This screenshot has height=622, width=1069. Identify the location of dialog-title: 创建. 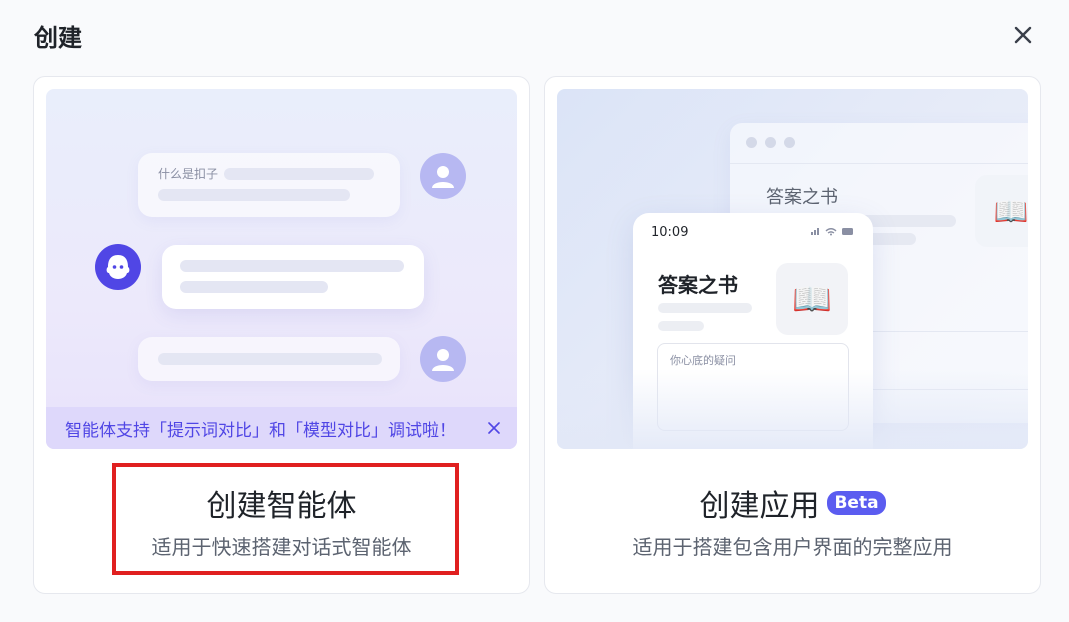
(58, 38).